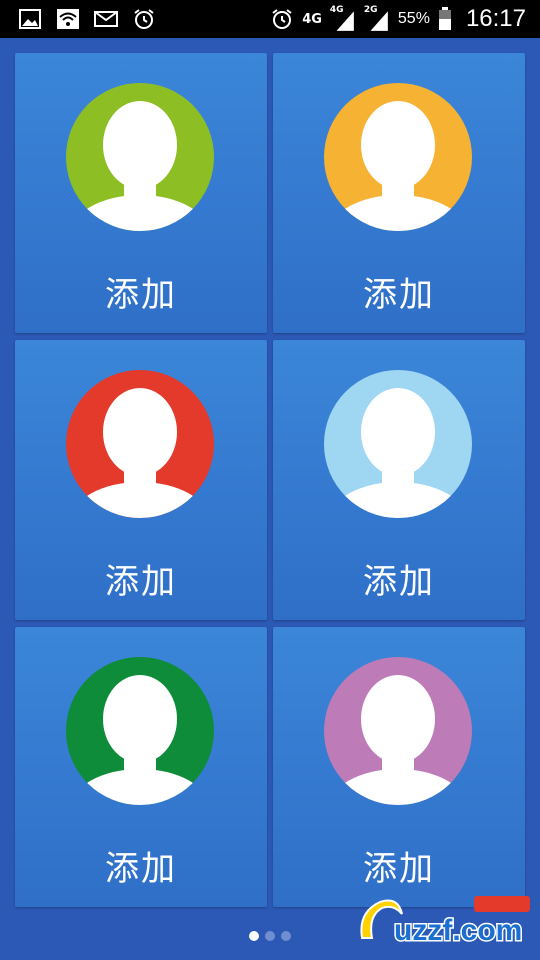 The height and width of the screenshot is (960, 540). Describe the element at coordinates (312, 19) in the screenshot. I see `network-type-label: 4G` at that location.